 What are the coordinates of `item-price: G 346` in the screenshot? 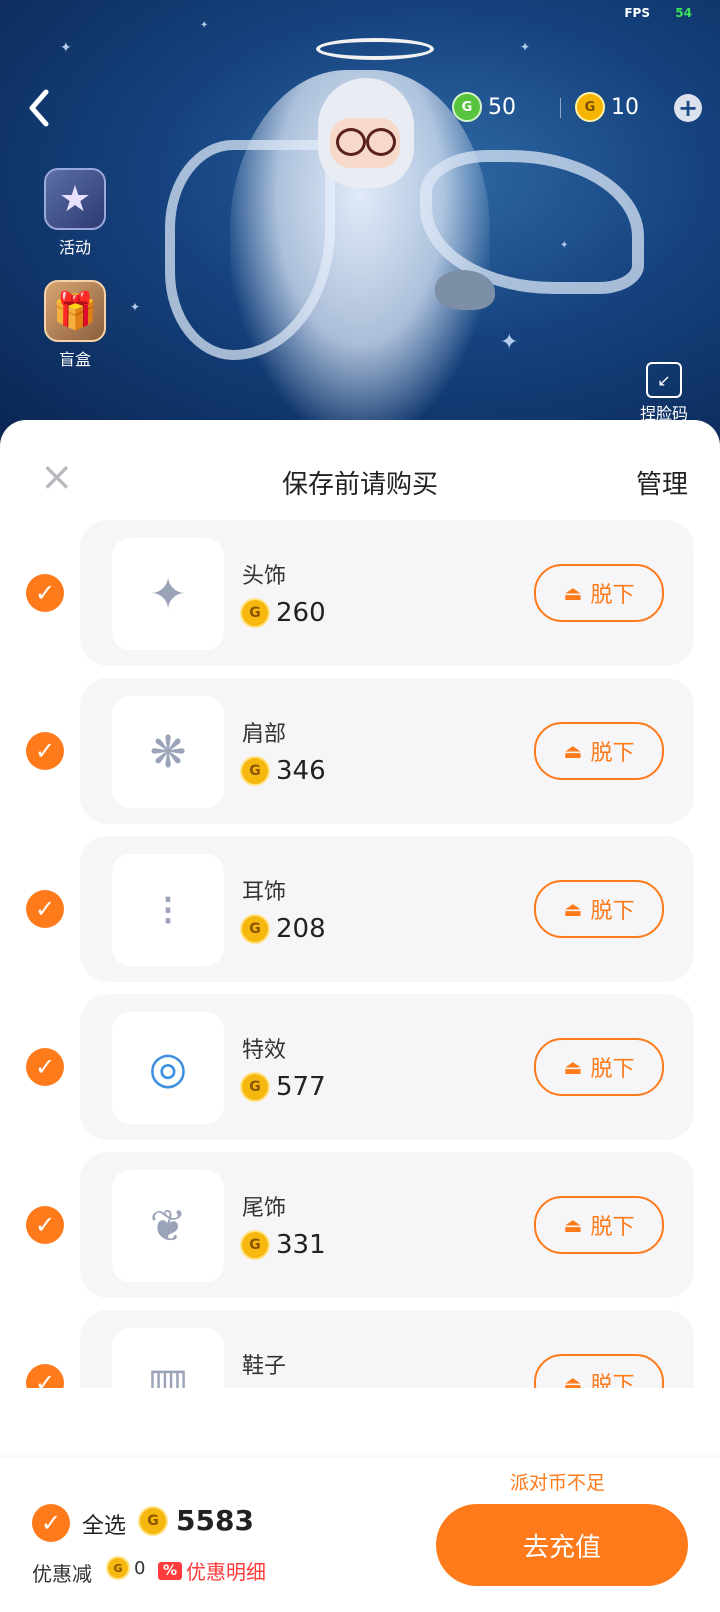 It's located at (283, 771).